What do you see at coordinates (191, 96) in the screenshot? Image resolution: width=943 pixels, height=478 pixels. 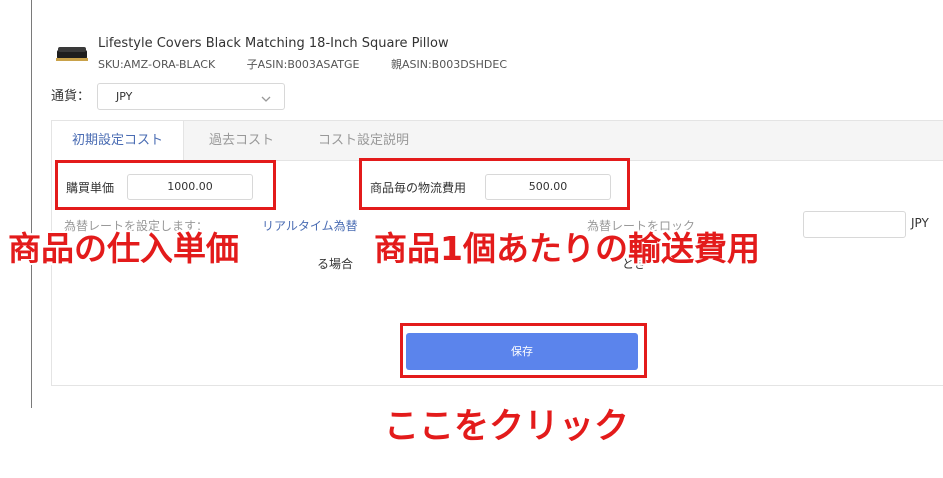 I see `currency-select: JPY` at bounding box center [191, 96].